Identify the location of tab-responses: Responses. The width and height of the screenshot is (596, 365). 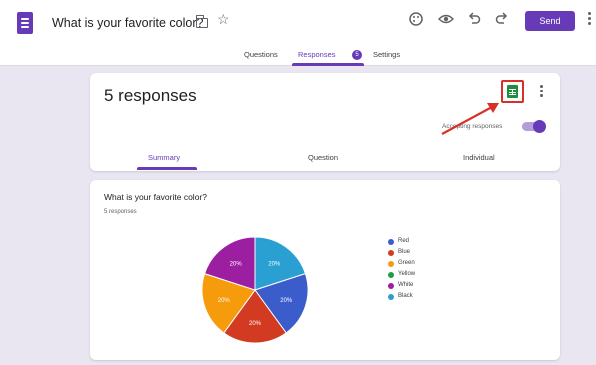
(317, 54).